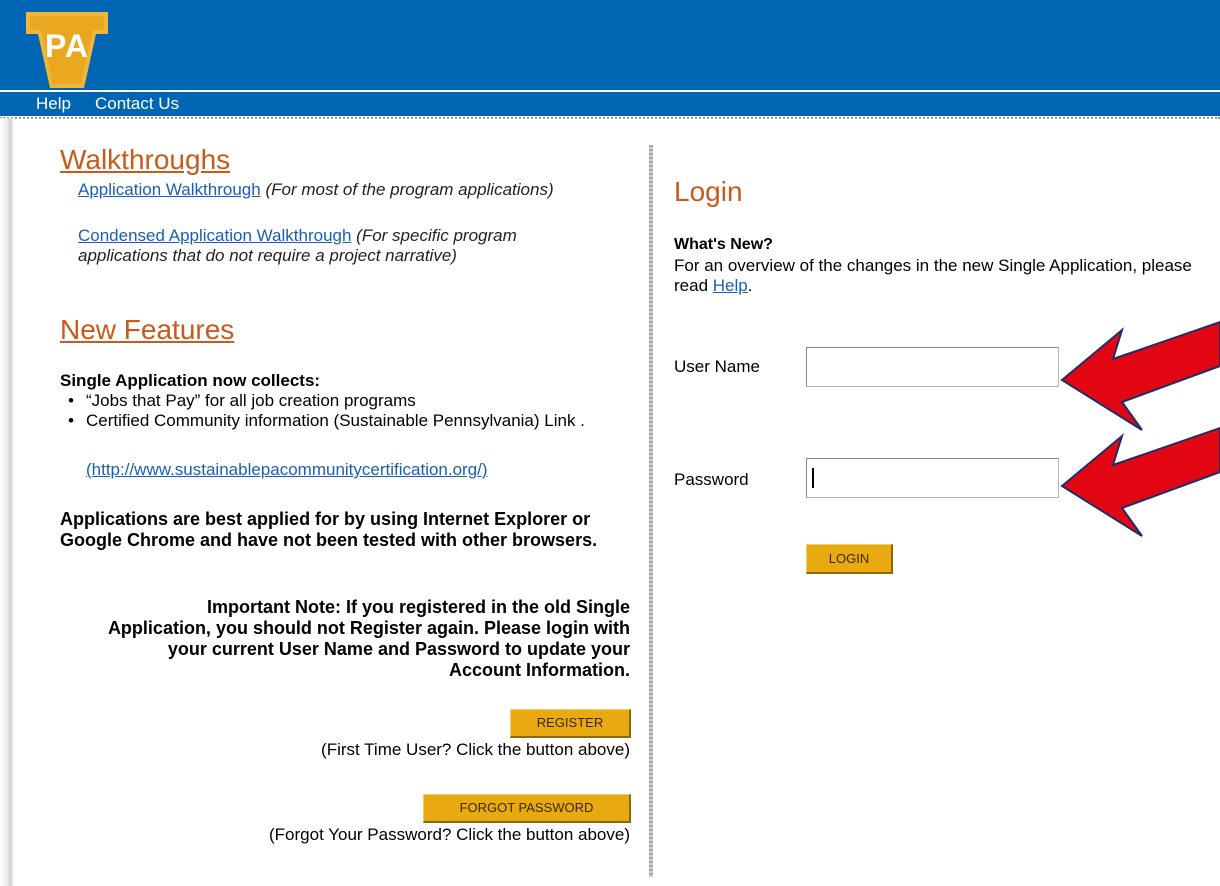 The image size is (1220, 886). Describe the element at coordinates (147, 330) in the screenshot. I see `new-features-heading: New Features` at that location.